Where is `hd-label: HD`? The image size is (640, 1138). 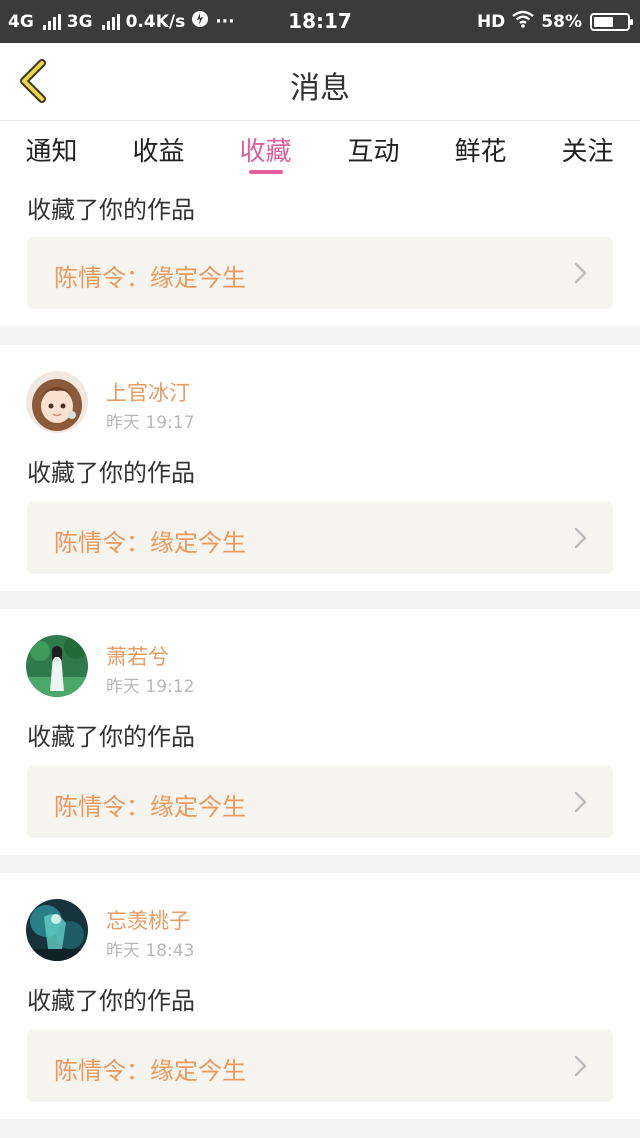 hd-label: HD is located at coordinates (491, 21).